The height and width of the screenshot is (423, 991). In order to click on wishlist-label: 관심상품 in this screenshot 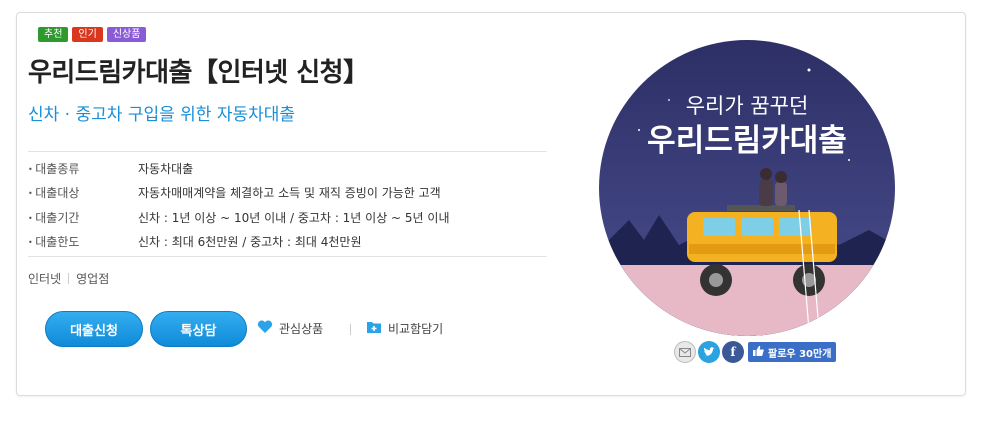, I will do `click(301, 329)`.